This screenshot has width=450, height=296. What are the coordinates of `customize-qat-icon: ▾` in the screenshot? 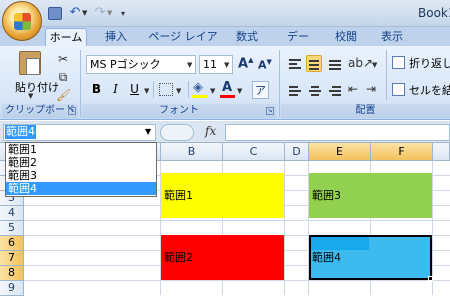 It's located at (123, 13).